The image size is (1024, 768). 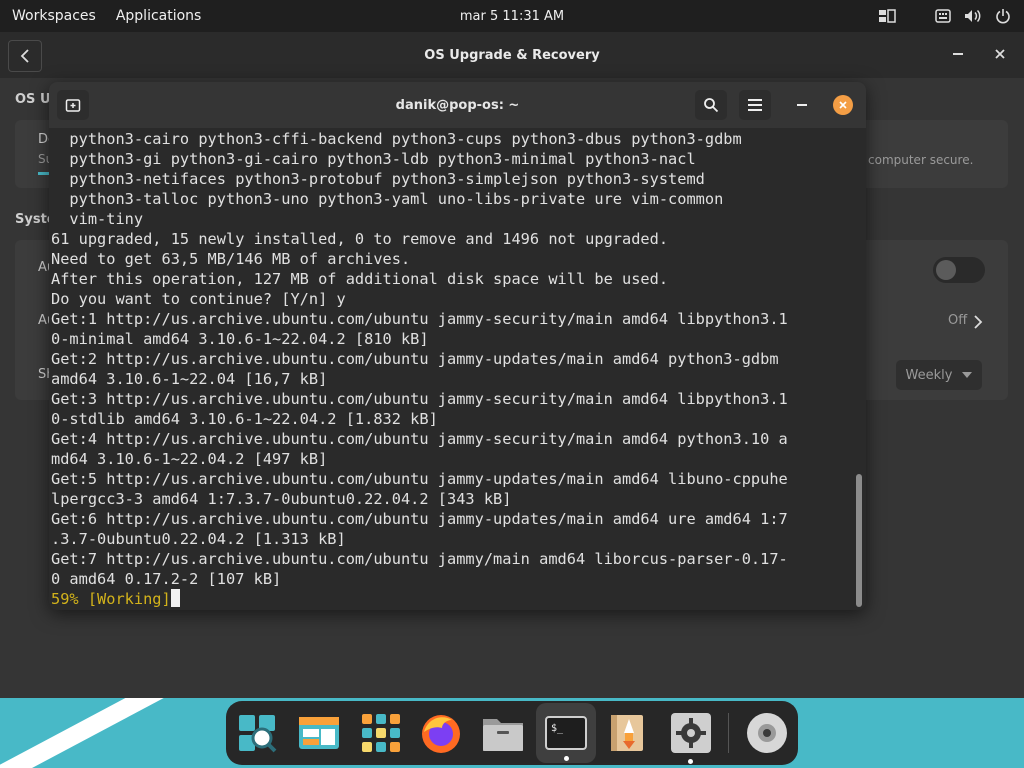 I want to click on firefox-icon, so click(x=441, y=733).